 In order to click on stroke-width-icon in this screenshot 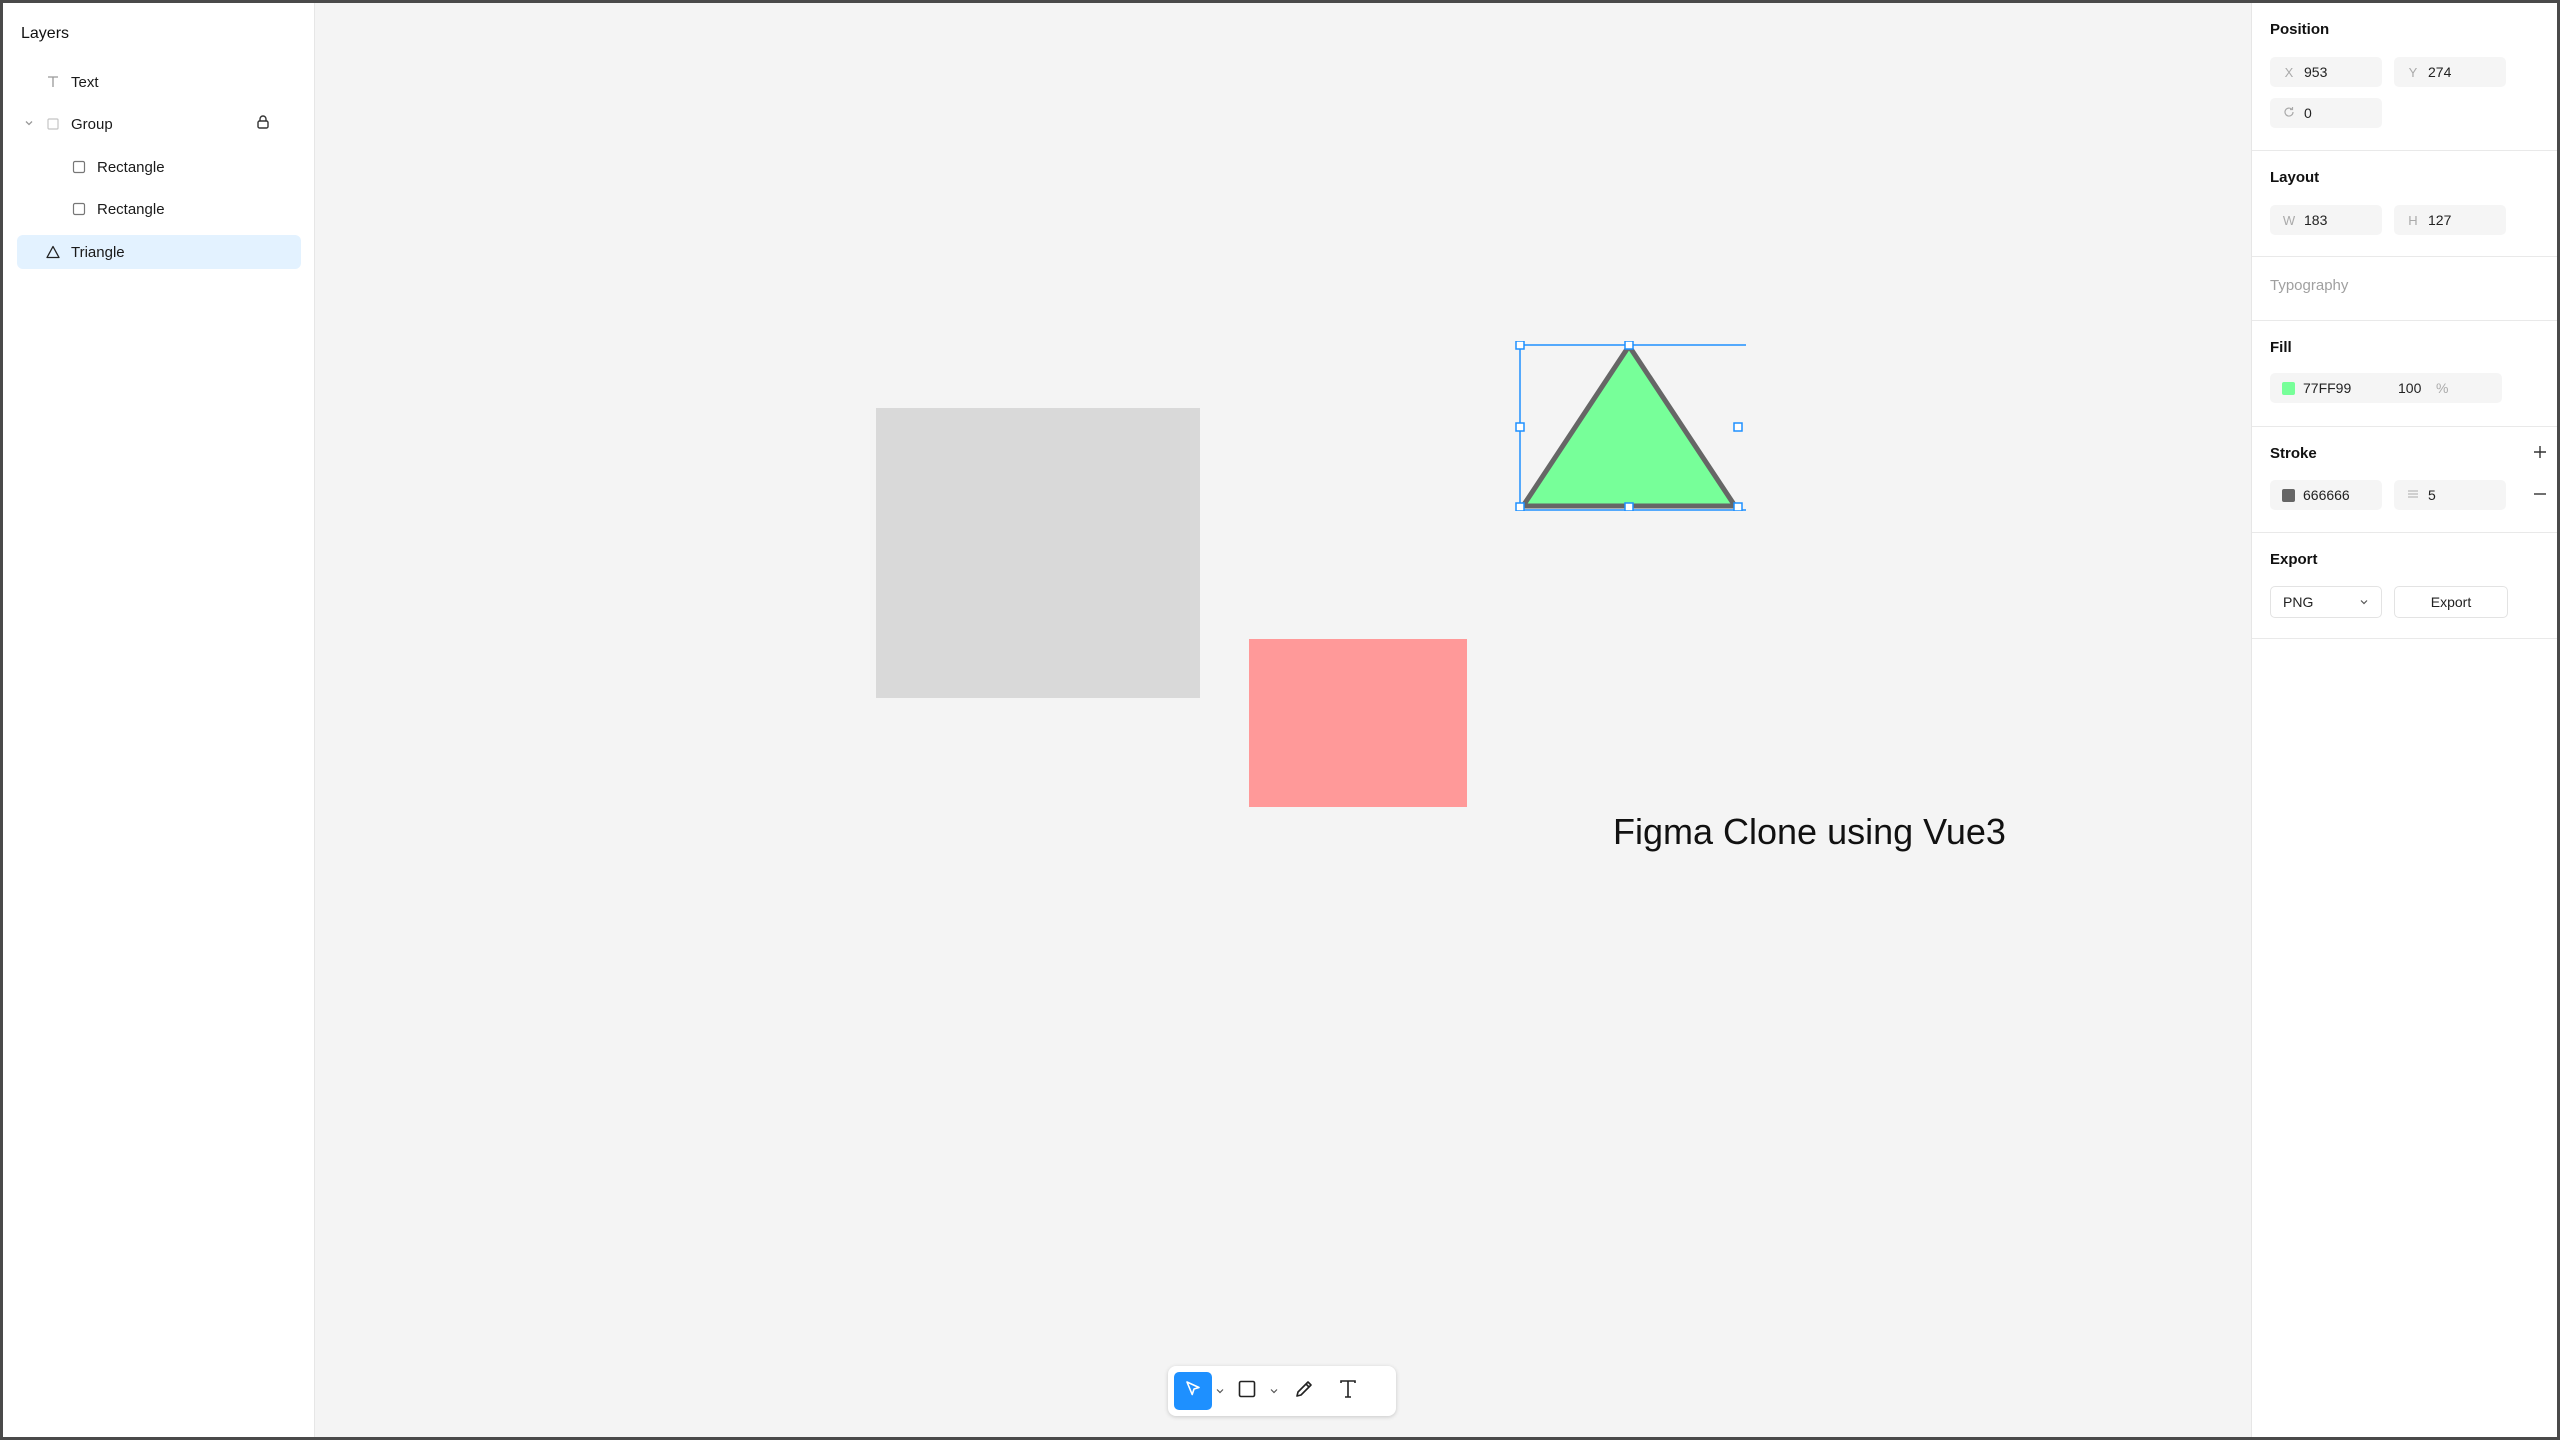, I will do `click(2413, 495)`.